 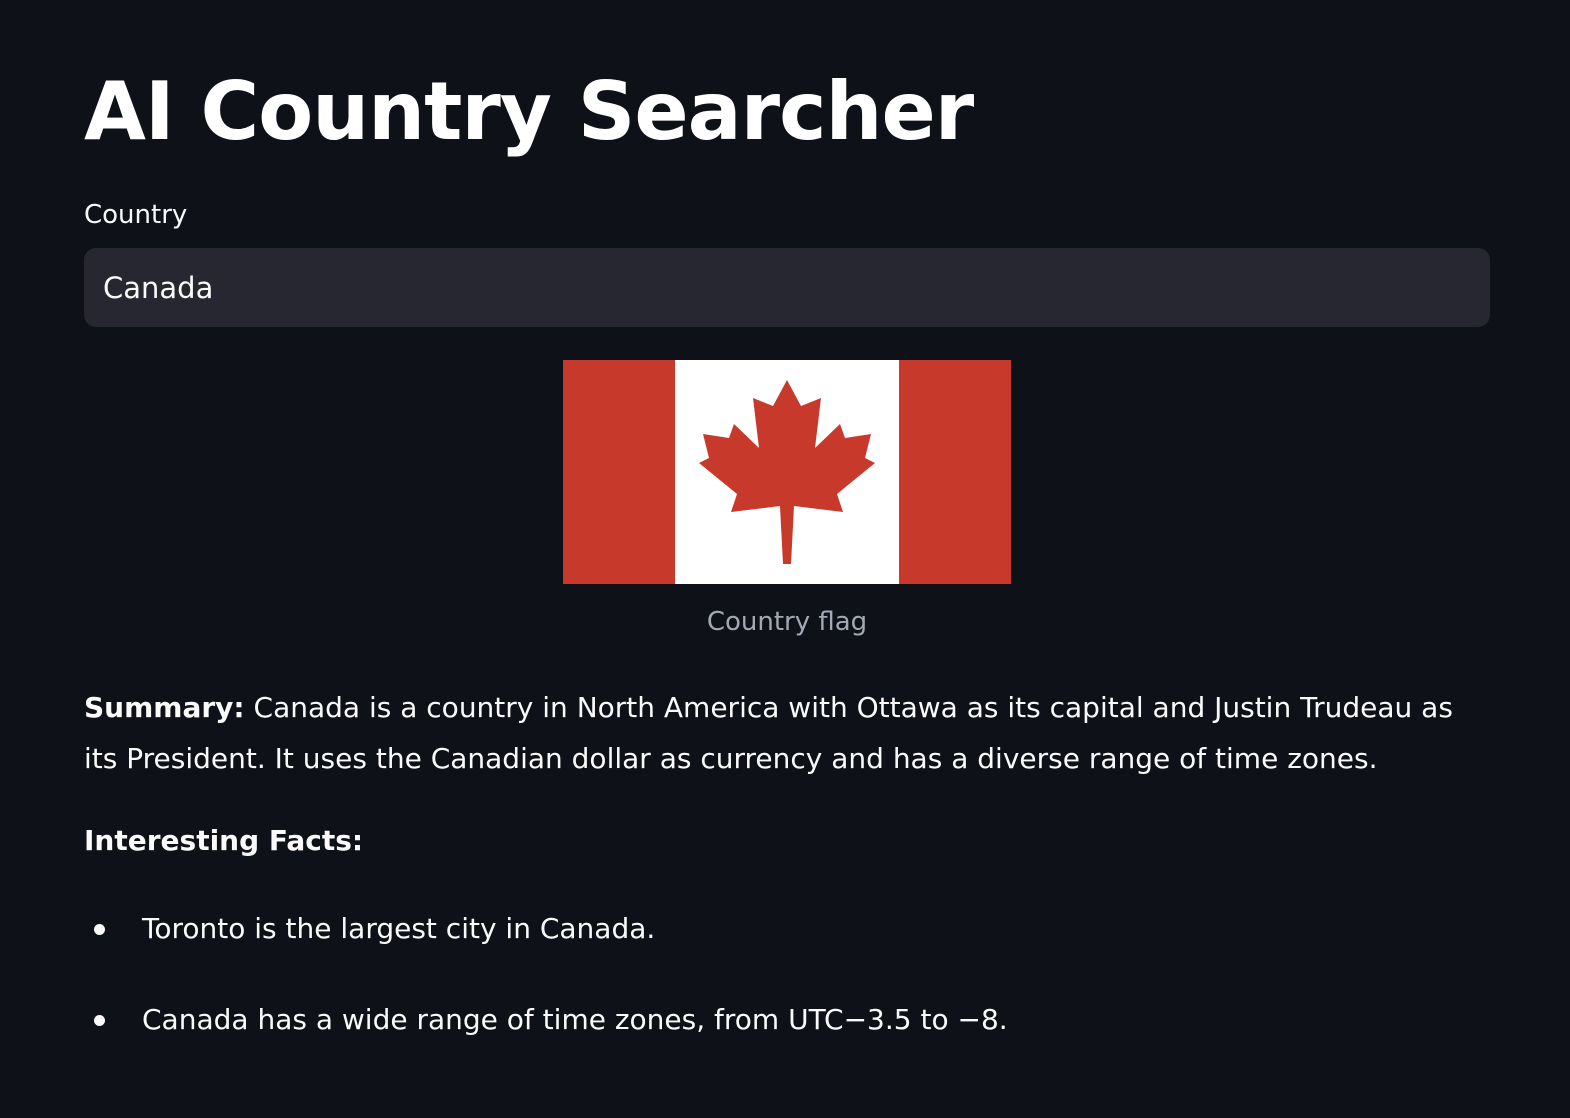 What do you see at coordinates (619, 472) in the screenshot?
I see `flag-left-band` at bounding box center [619, 472].